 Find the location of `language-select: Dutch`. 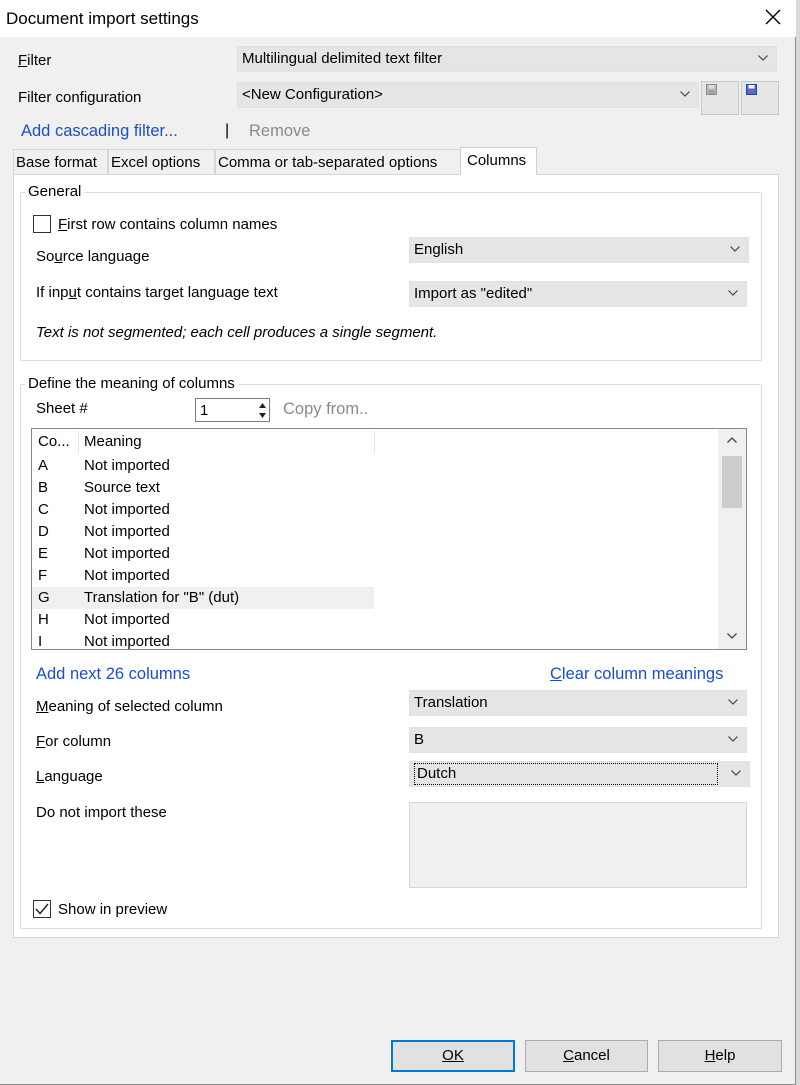

language-select: Dutch is located at coordinates (579, 774).